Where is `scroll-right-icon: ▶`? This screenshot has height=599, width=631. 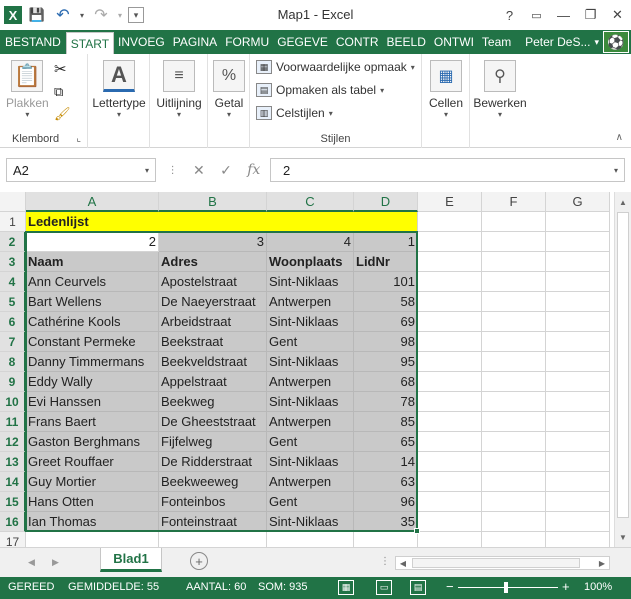
scroll-right-icon: ▶ is located at coordinates (602, 563).